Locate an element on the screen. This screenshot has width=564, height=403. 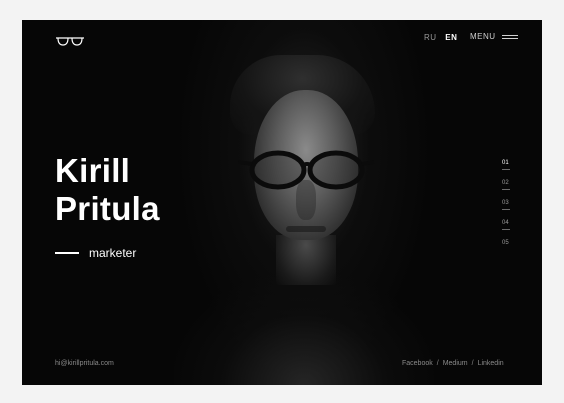
hamburger-icon is located at coordinates (509, 37).